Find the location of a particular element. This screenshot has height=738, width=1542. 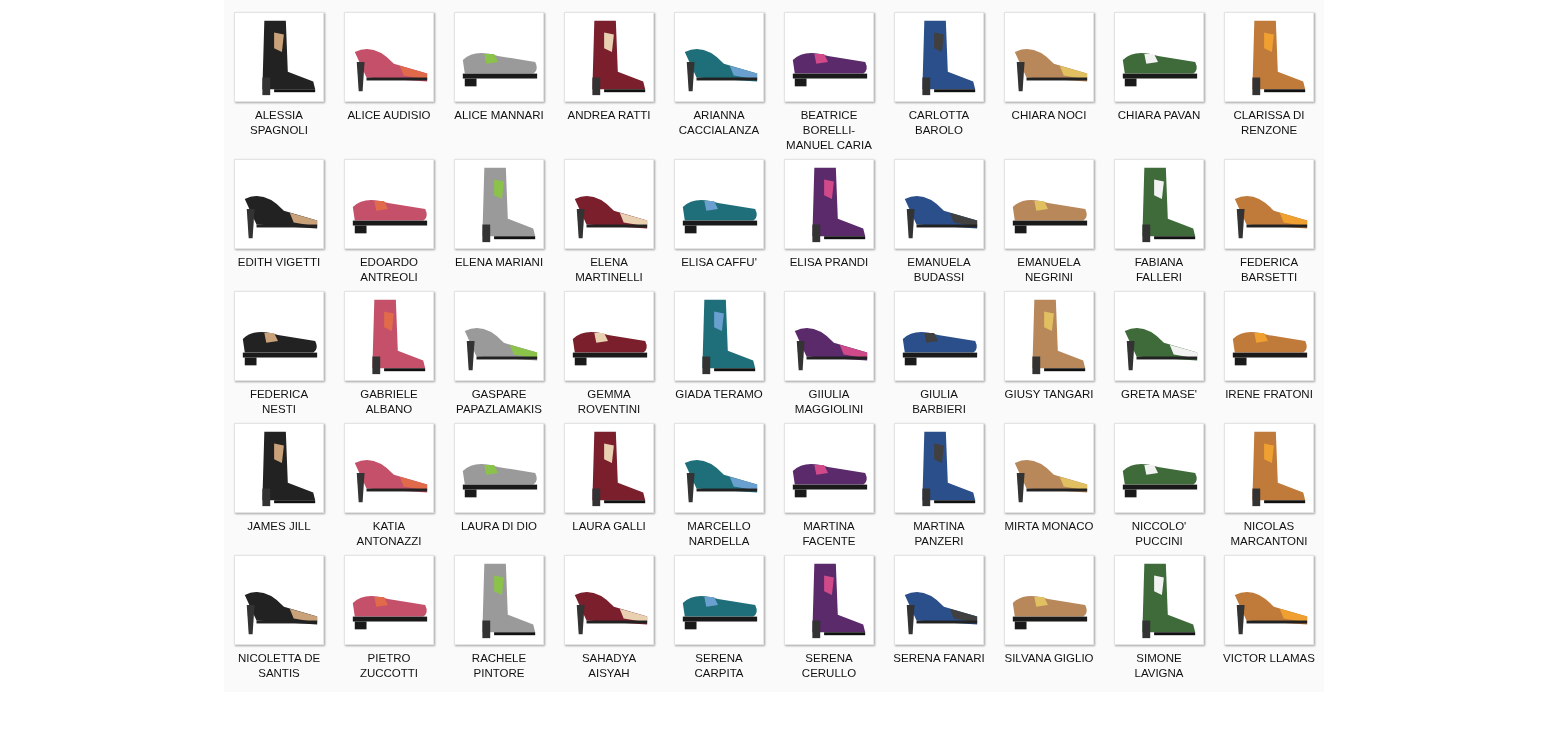

file-name: SERENA CERULLO is located at coordinates (829, 666).